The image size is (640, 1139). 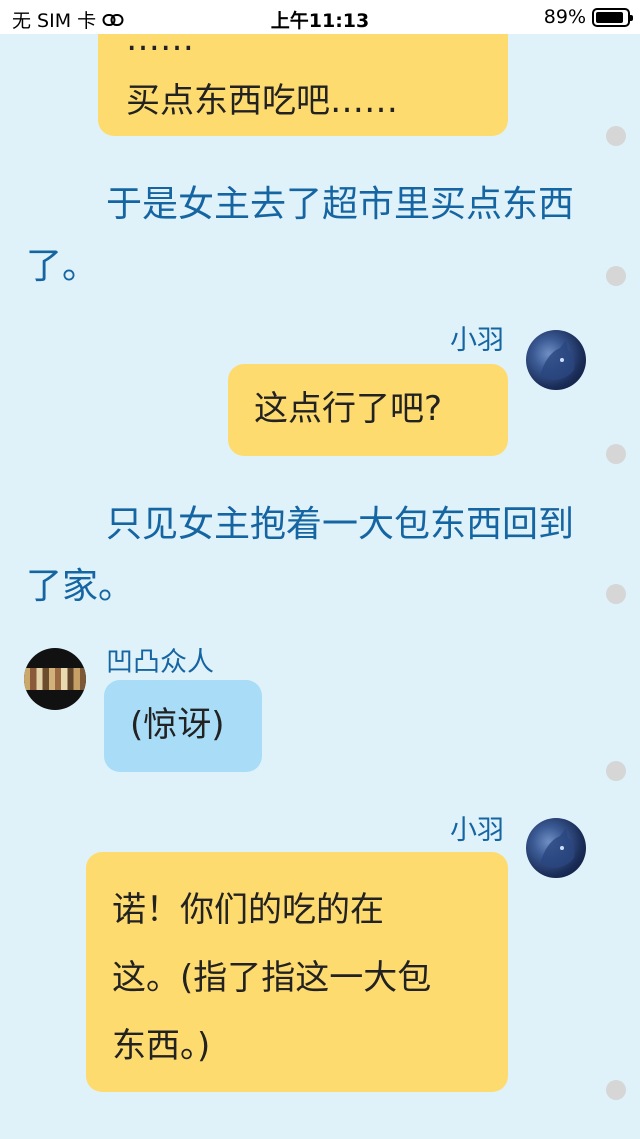 I want to click on battery-icon, so click(x=612, y=17).